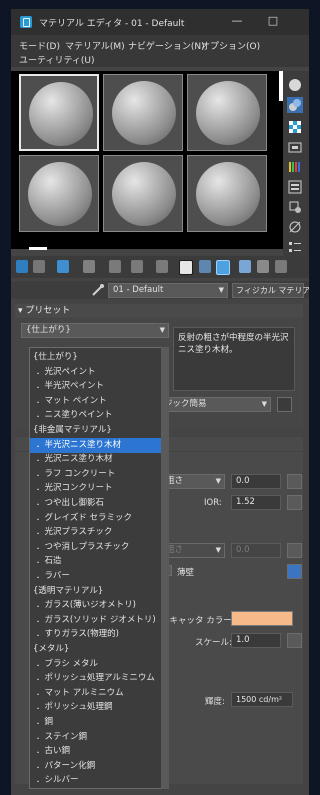 The width and height of the screenshot is (320, 795). Describe the element at coordinates (89, 266) in the screenshot. I see `reset-icon` at that location.